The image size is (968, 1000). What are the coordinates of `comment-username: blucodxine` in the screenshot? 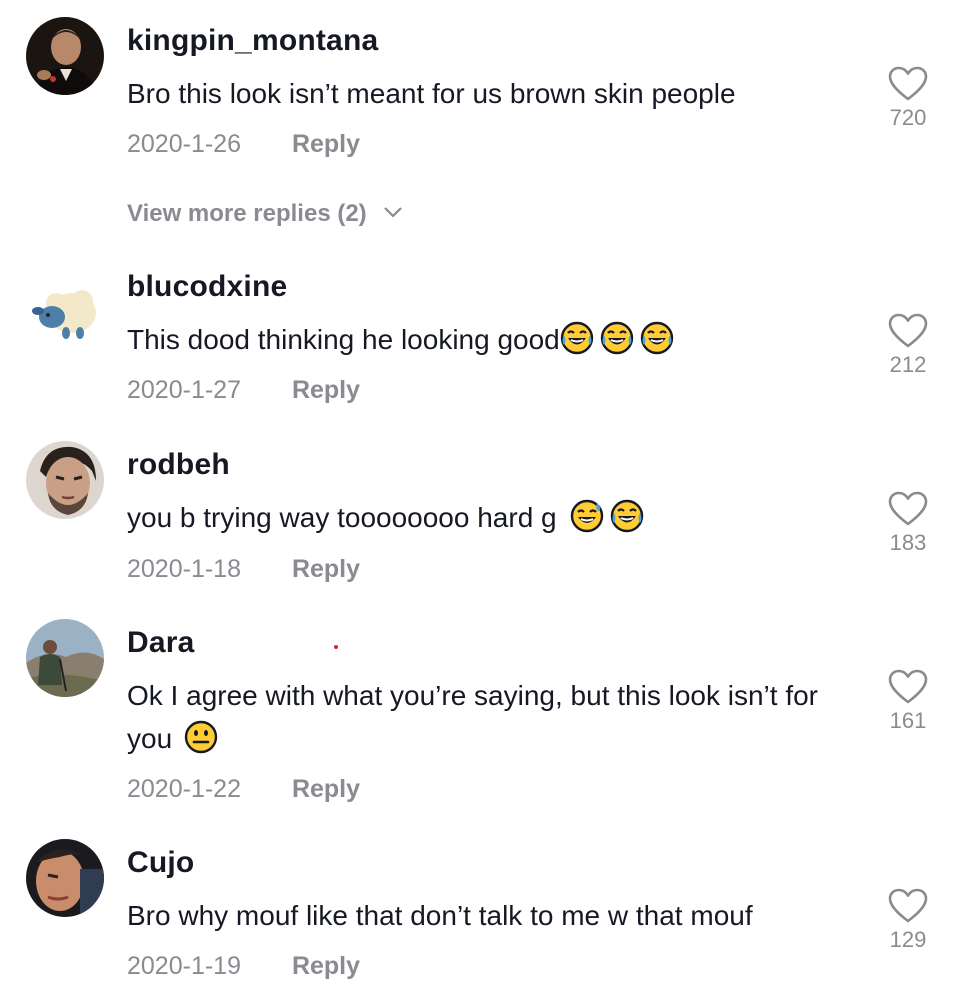 It's located at (207, 287).